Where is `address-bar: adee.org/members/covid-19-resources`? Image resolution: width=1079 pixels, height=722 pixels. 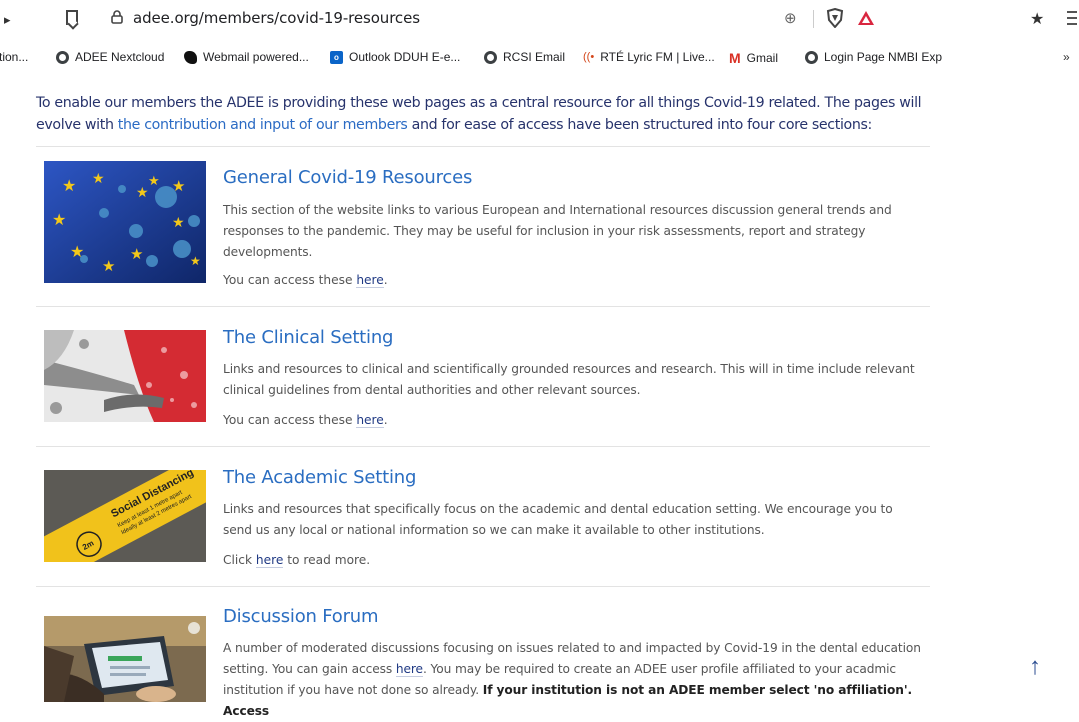 address-bar: adee.org/members/covid-19-resources is located at coordinates (276, 18).